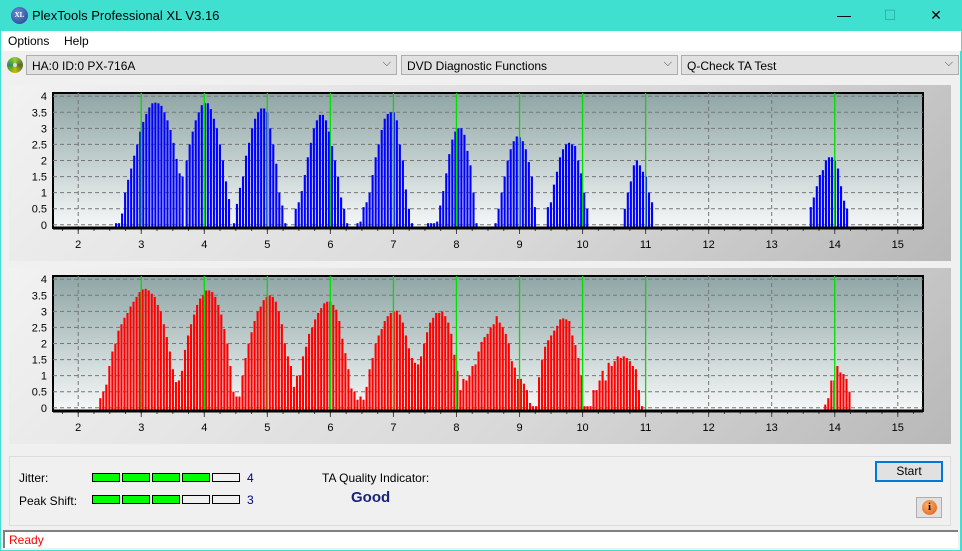  What do you see at coordinates (456, 428) in the screenshot?
I see `x-tick-label: 8` at bounding box center [456, 428].